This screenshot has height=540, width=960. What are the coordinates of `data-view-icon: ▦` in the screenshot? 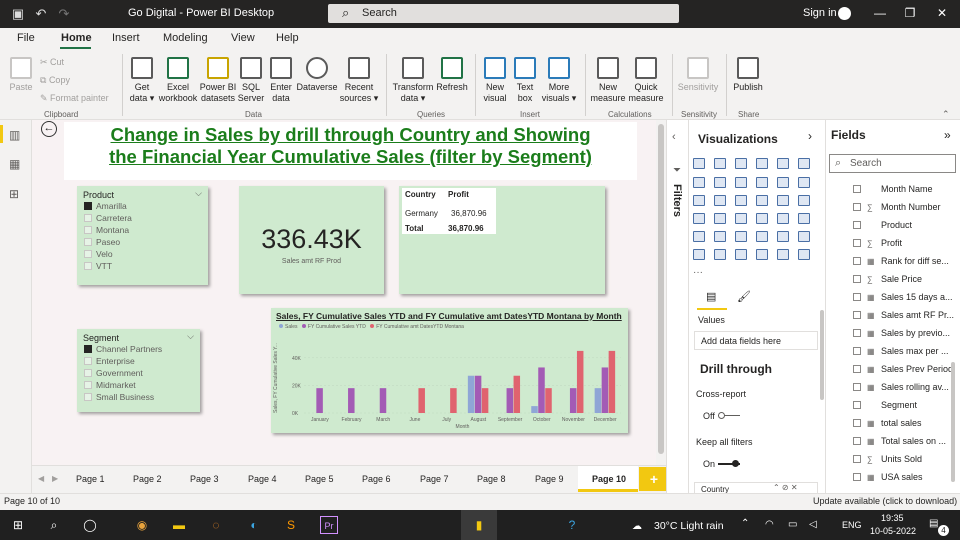 It's located at (16, 164).